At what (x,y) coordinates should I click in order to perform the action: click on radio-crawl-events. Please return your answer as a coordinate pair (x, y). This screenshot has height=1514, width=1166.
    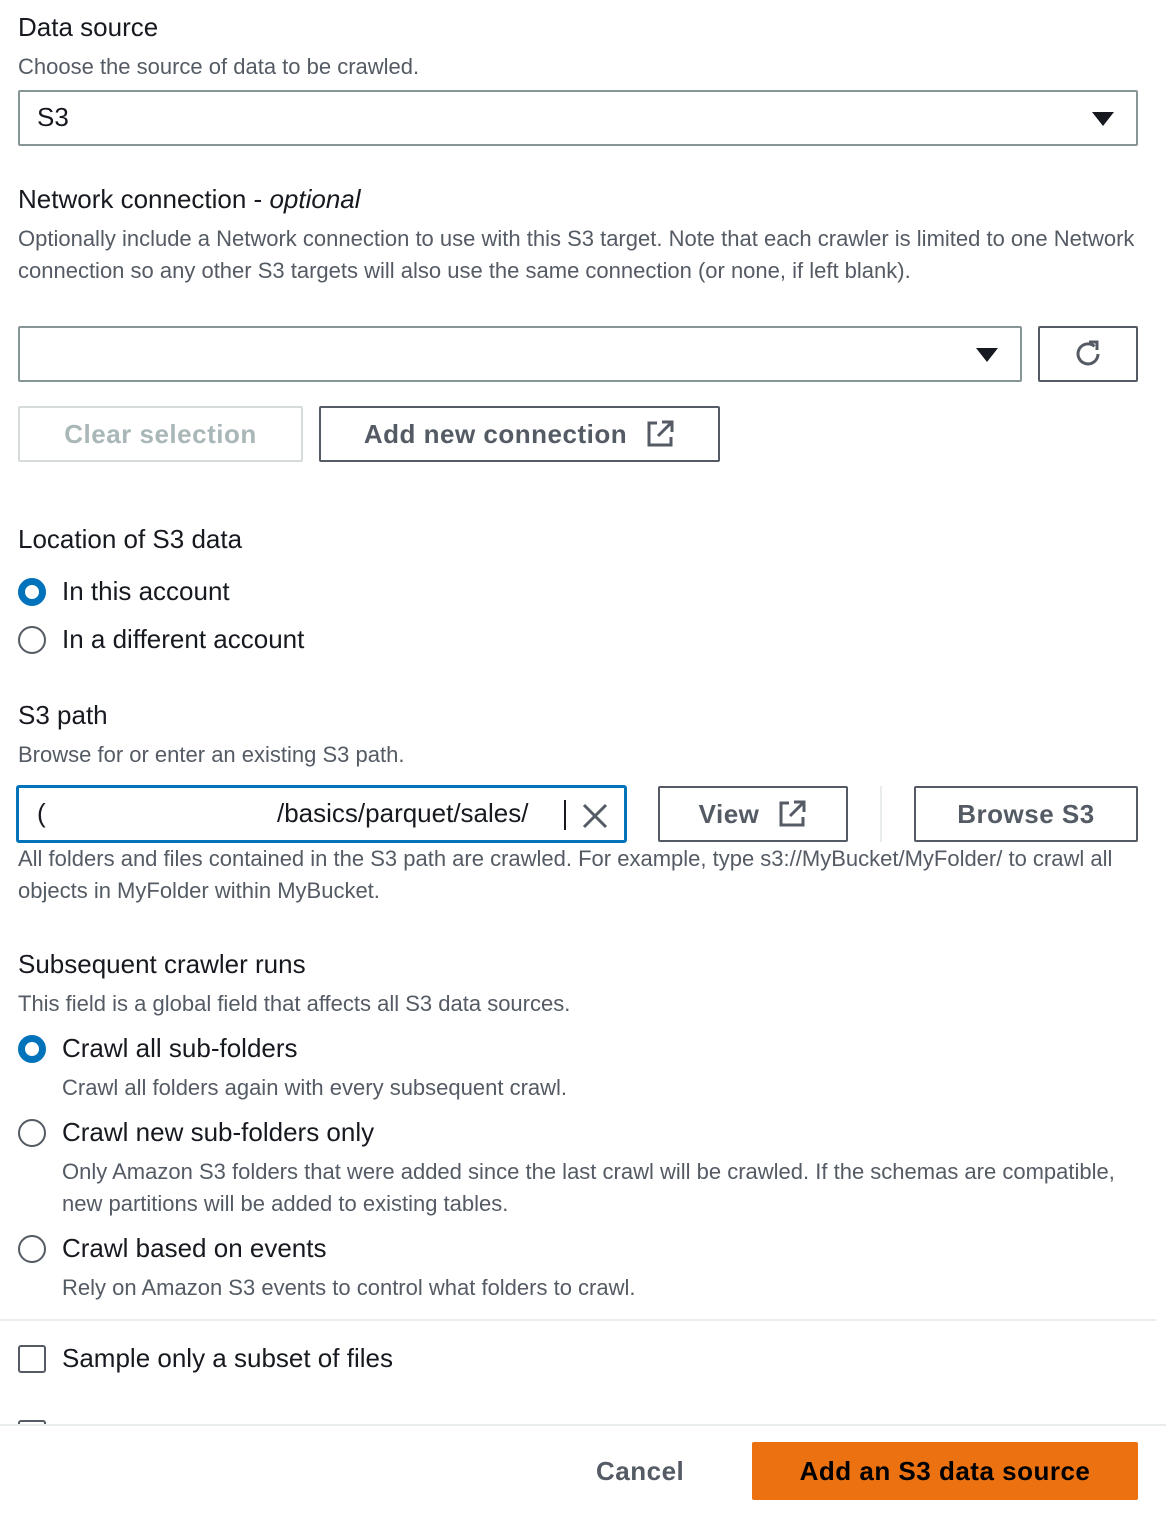
    Looking at the image, I should click on (32, 1249).